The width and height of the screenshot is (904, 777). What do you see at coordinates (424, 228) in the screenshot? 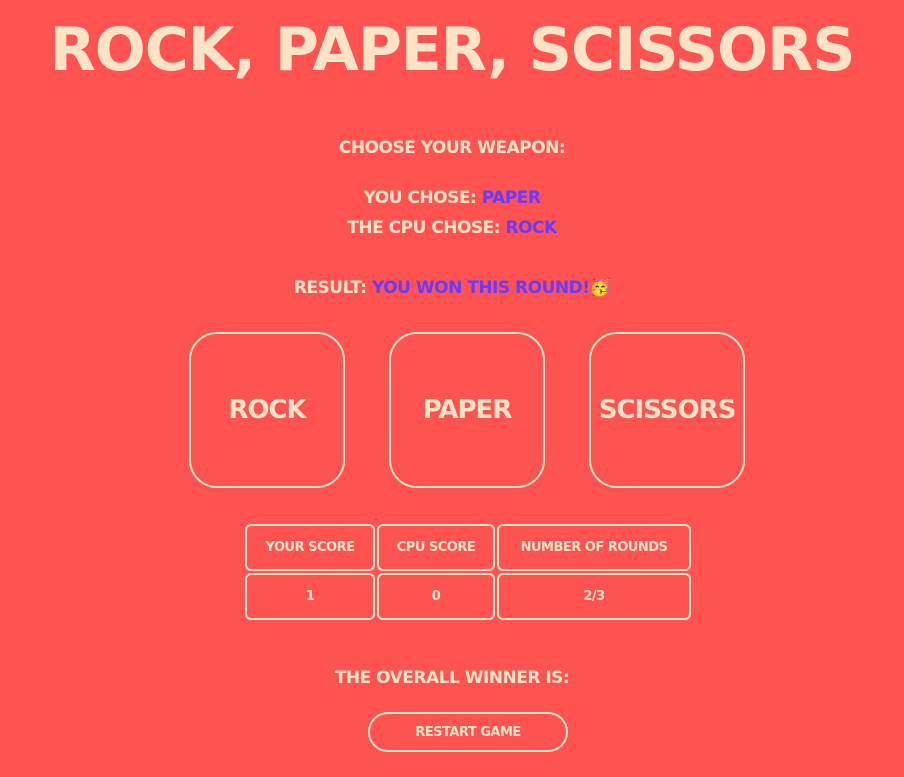
I see `cpu-choice-label: THE CPU CHOSE:` at bounding box center [424, 228].